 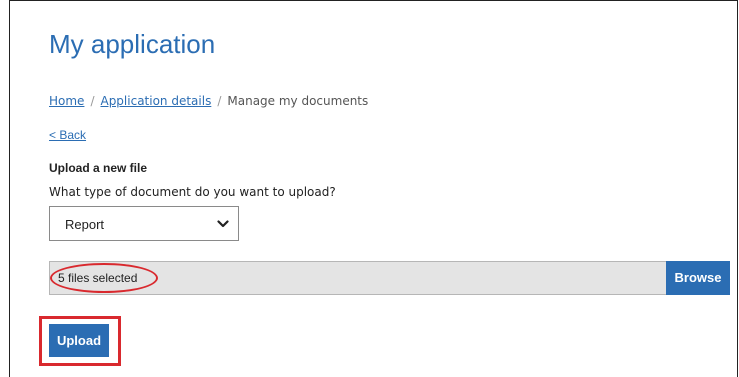 I want to click on upload-section-title: Upload a new file, so click(x=98, y=168).